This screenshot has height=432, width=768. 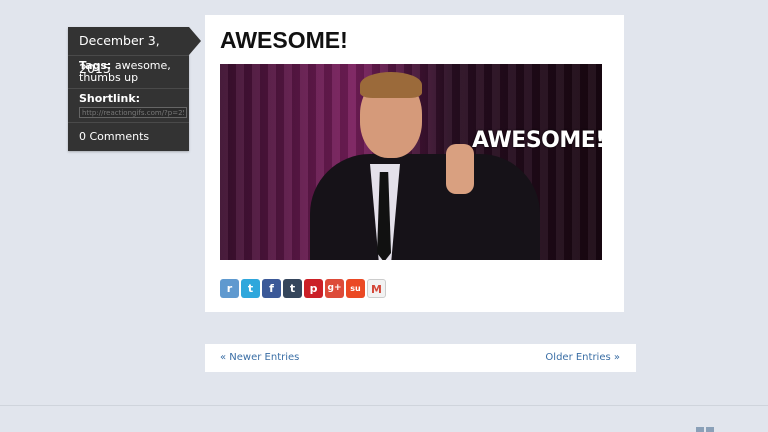 What do you see at coordinates (705, 429) in the screenshot?
I see `footer-icons` at bounding box center [705, 429].